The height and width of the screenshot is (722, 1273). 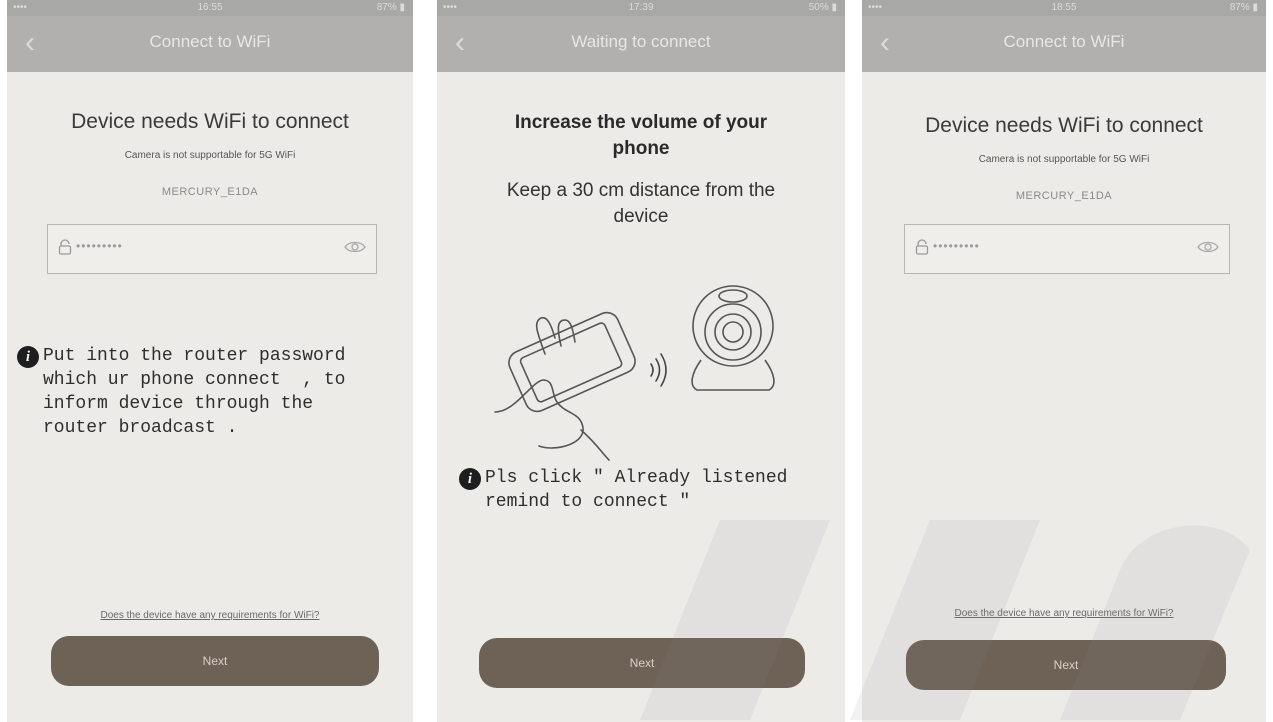 I want to click on status-bar: •••• 18:55 87% ▮, so click(x=1064, y=8).